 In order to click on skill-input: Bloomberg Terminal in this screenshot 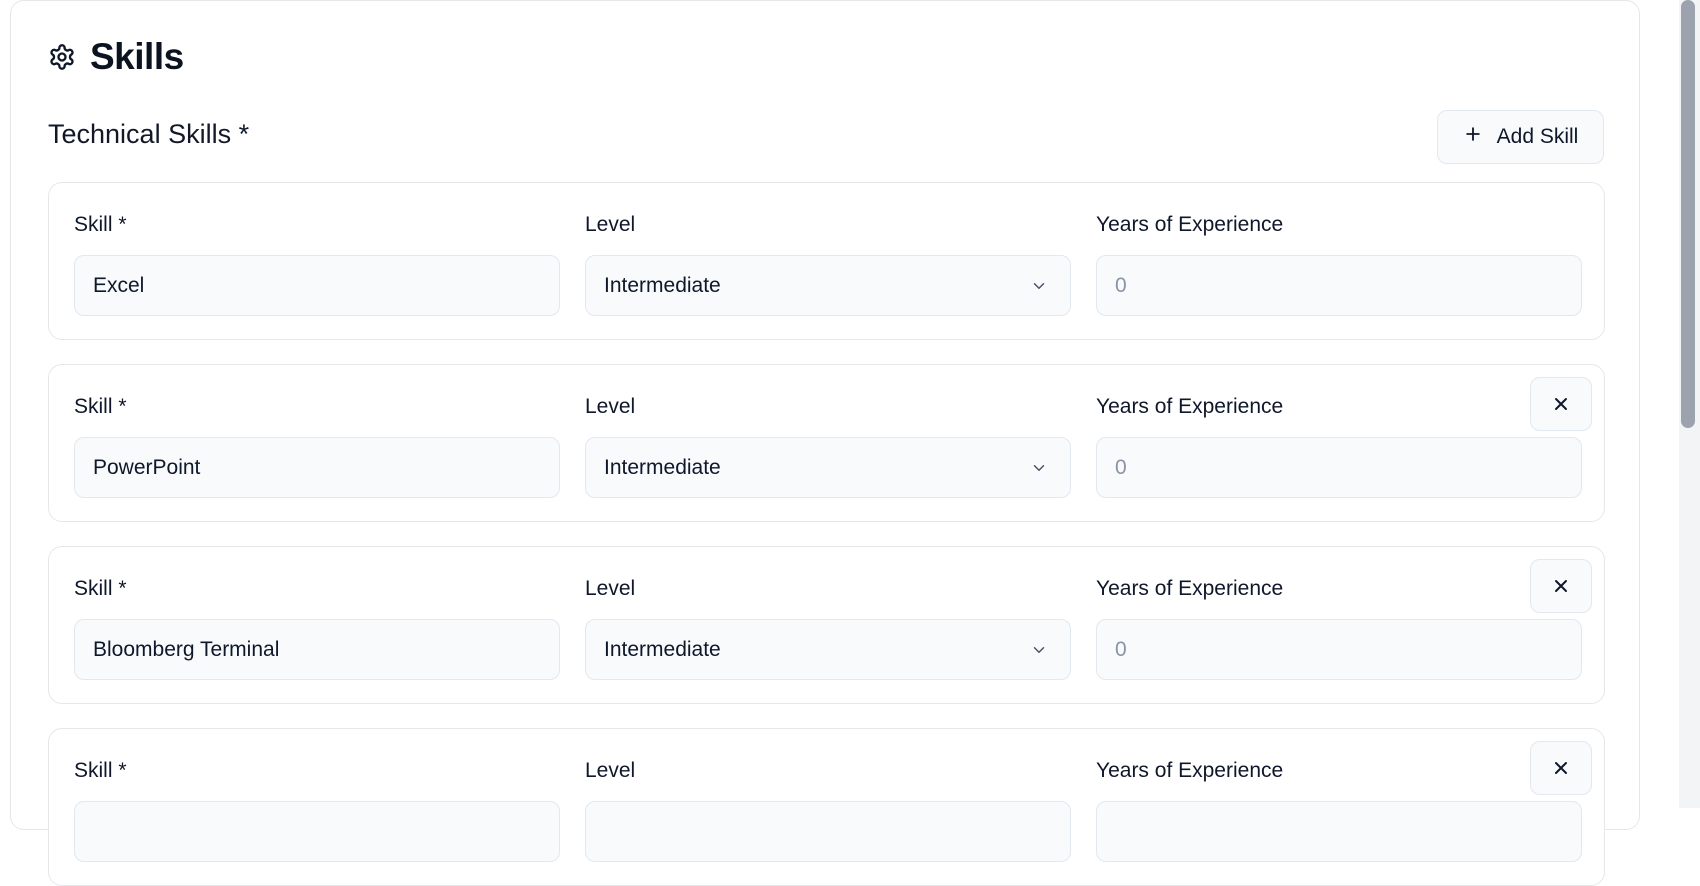, I will do `click(317, 649)`.